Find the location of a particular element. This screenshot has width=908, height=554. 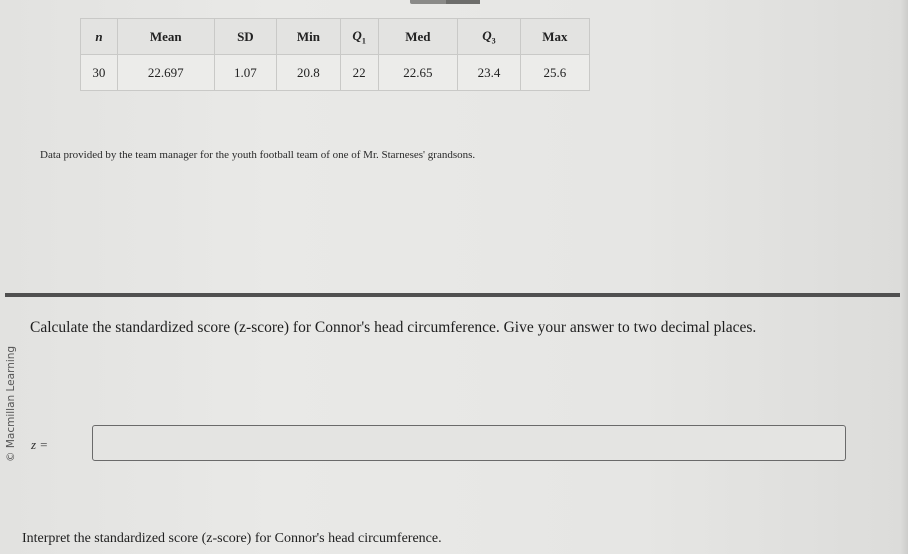

table-row: 30 22.697 1.07 20.8 22 22.65 23.4 25.6 is located at coordinates (335, 72).